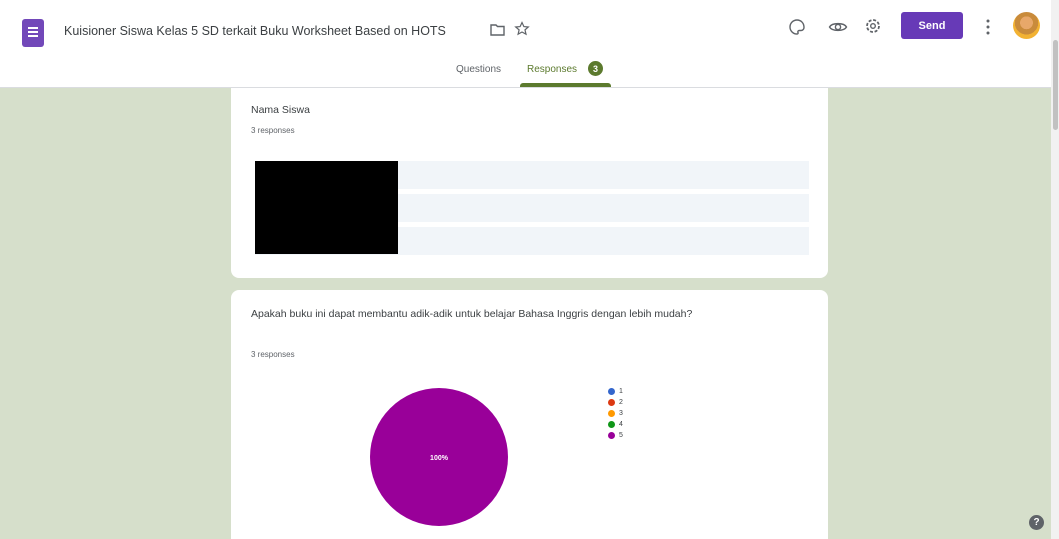 The height and width of the screenshot is (539, 1059). What do you see at coordinates (1036, 522) in the screenshot?
I see `help-icon: ?` at bounding box center [1036, 522].